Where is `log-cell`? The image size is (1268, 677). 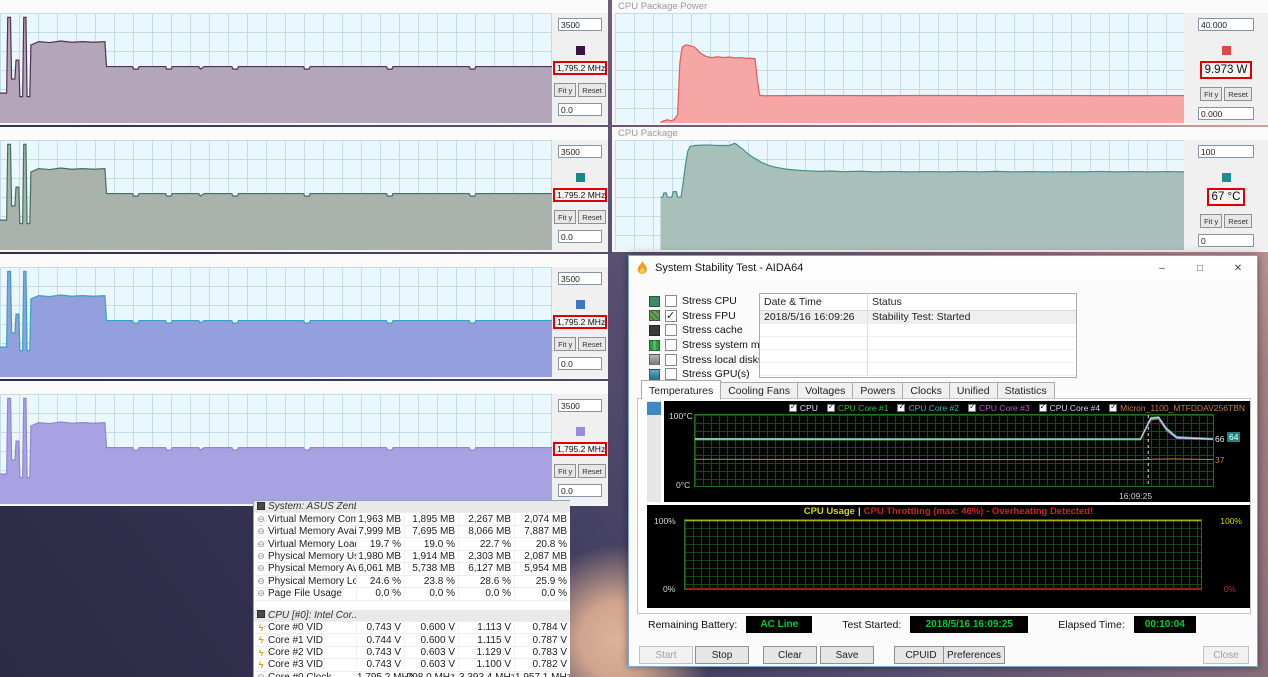
log-cell is located at coordinates (814, 356).